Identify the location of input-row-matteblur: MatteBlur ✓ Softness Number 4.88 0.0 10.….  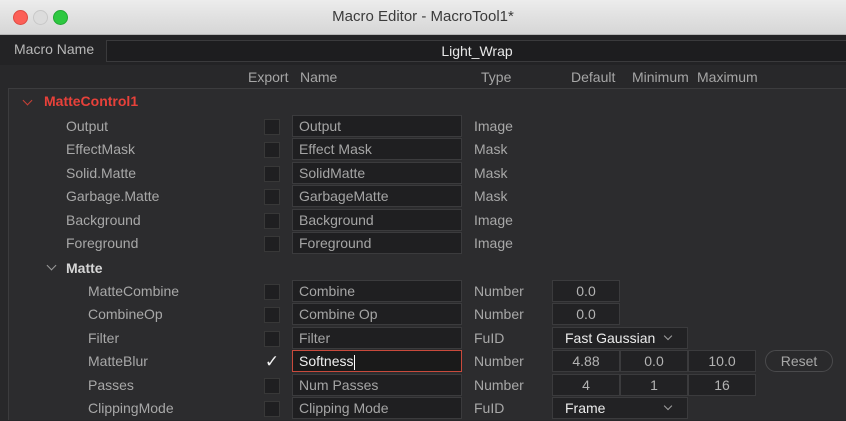
(423, 362).